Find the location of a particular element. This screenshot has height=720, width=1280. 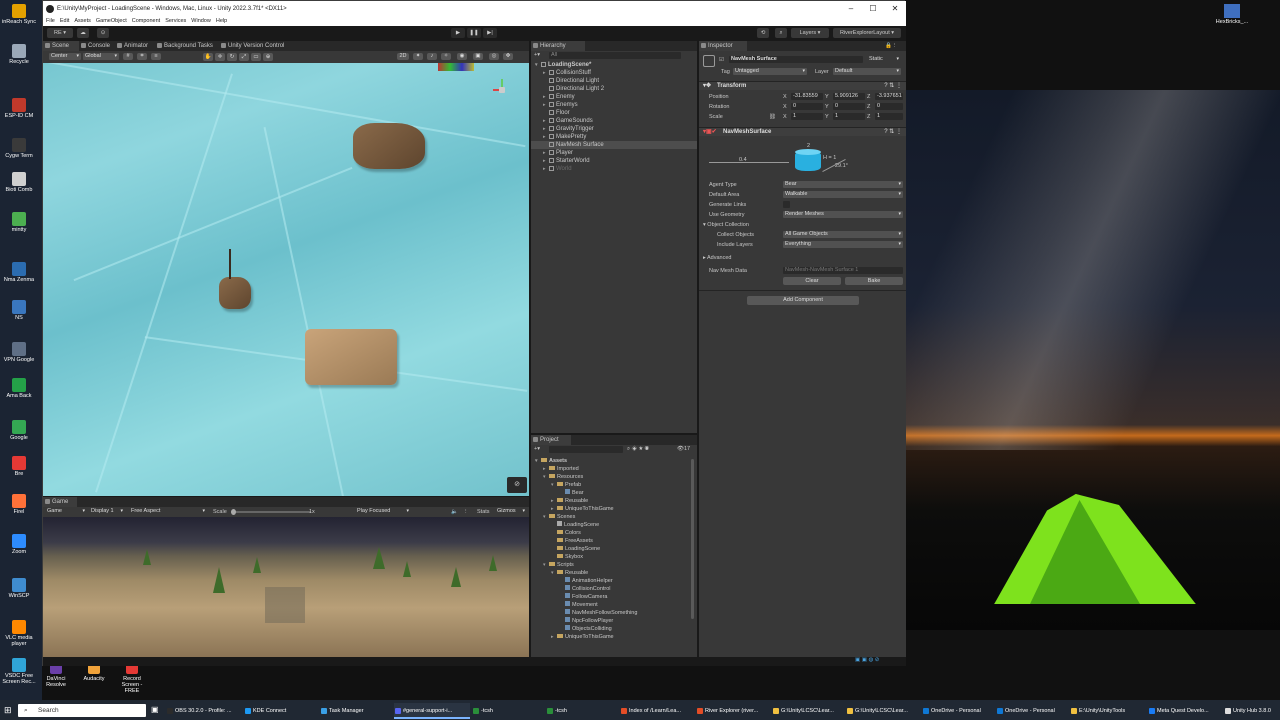

project-item: CollisionControl is located at coordinates (611, 589).